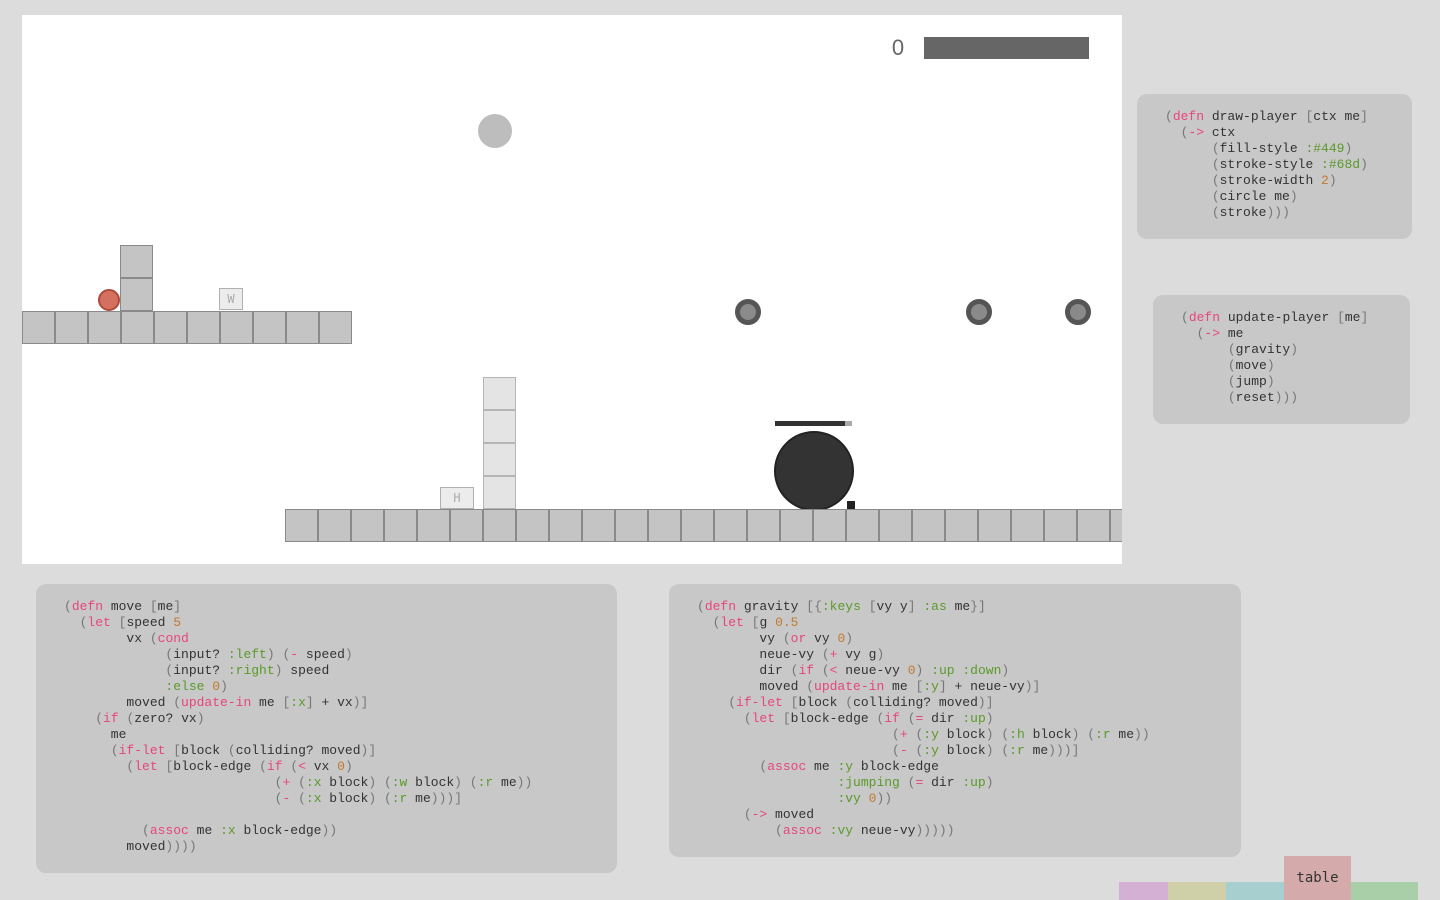  Describe the element at coordinates (109, 300) in the screenshot. I see `player-ball` at that location.